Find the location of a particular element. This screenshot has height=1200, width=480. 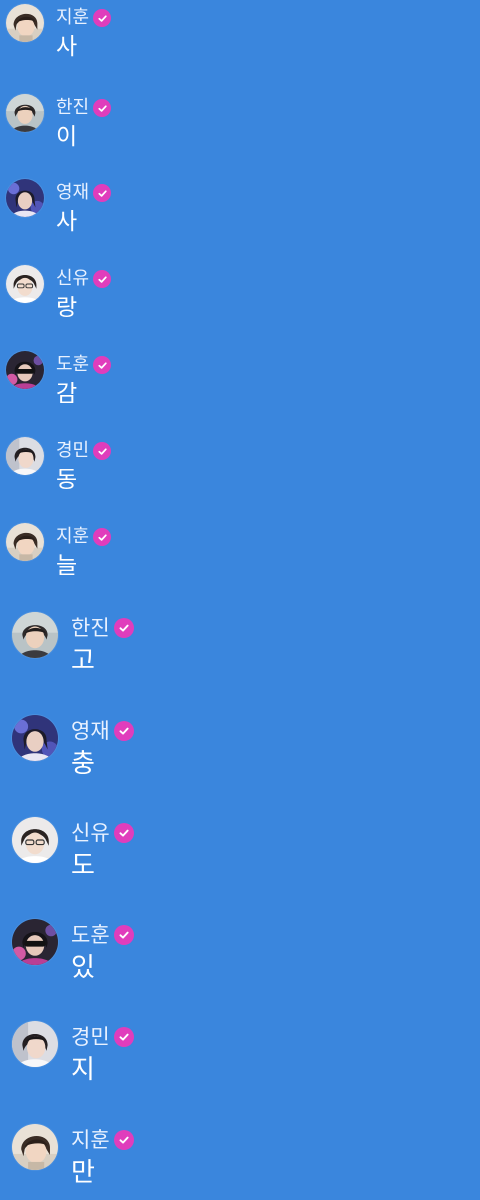

message-text: 늘 is located at coordinates (67, 566).